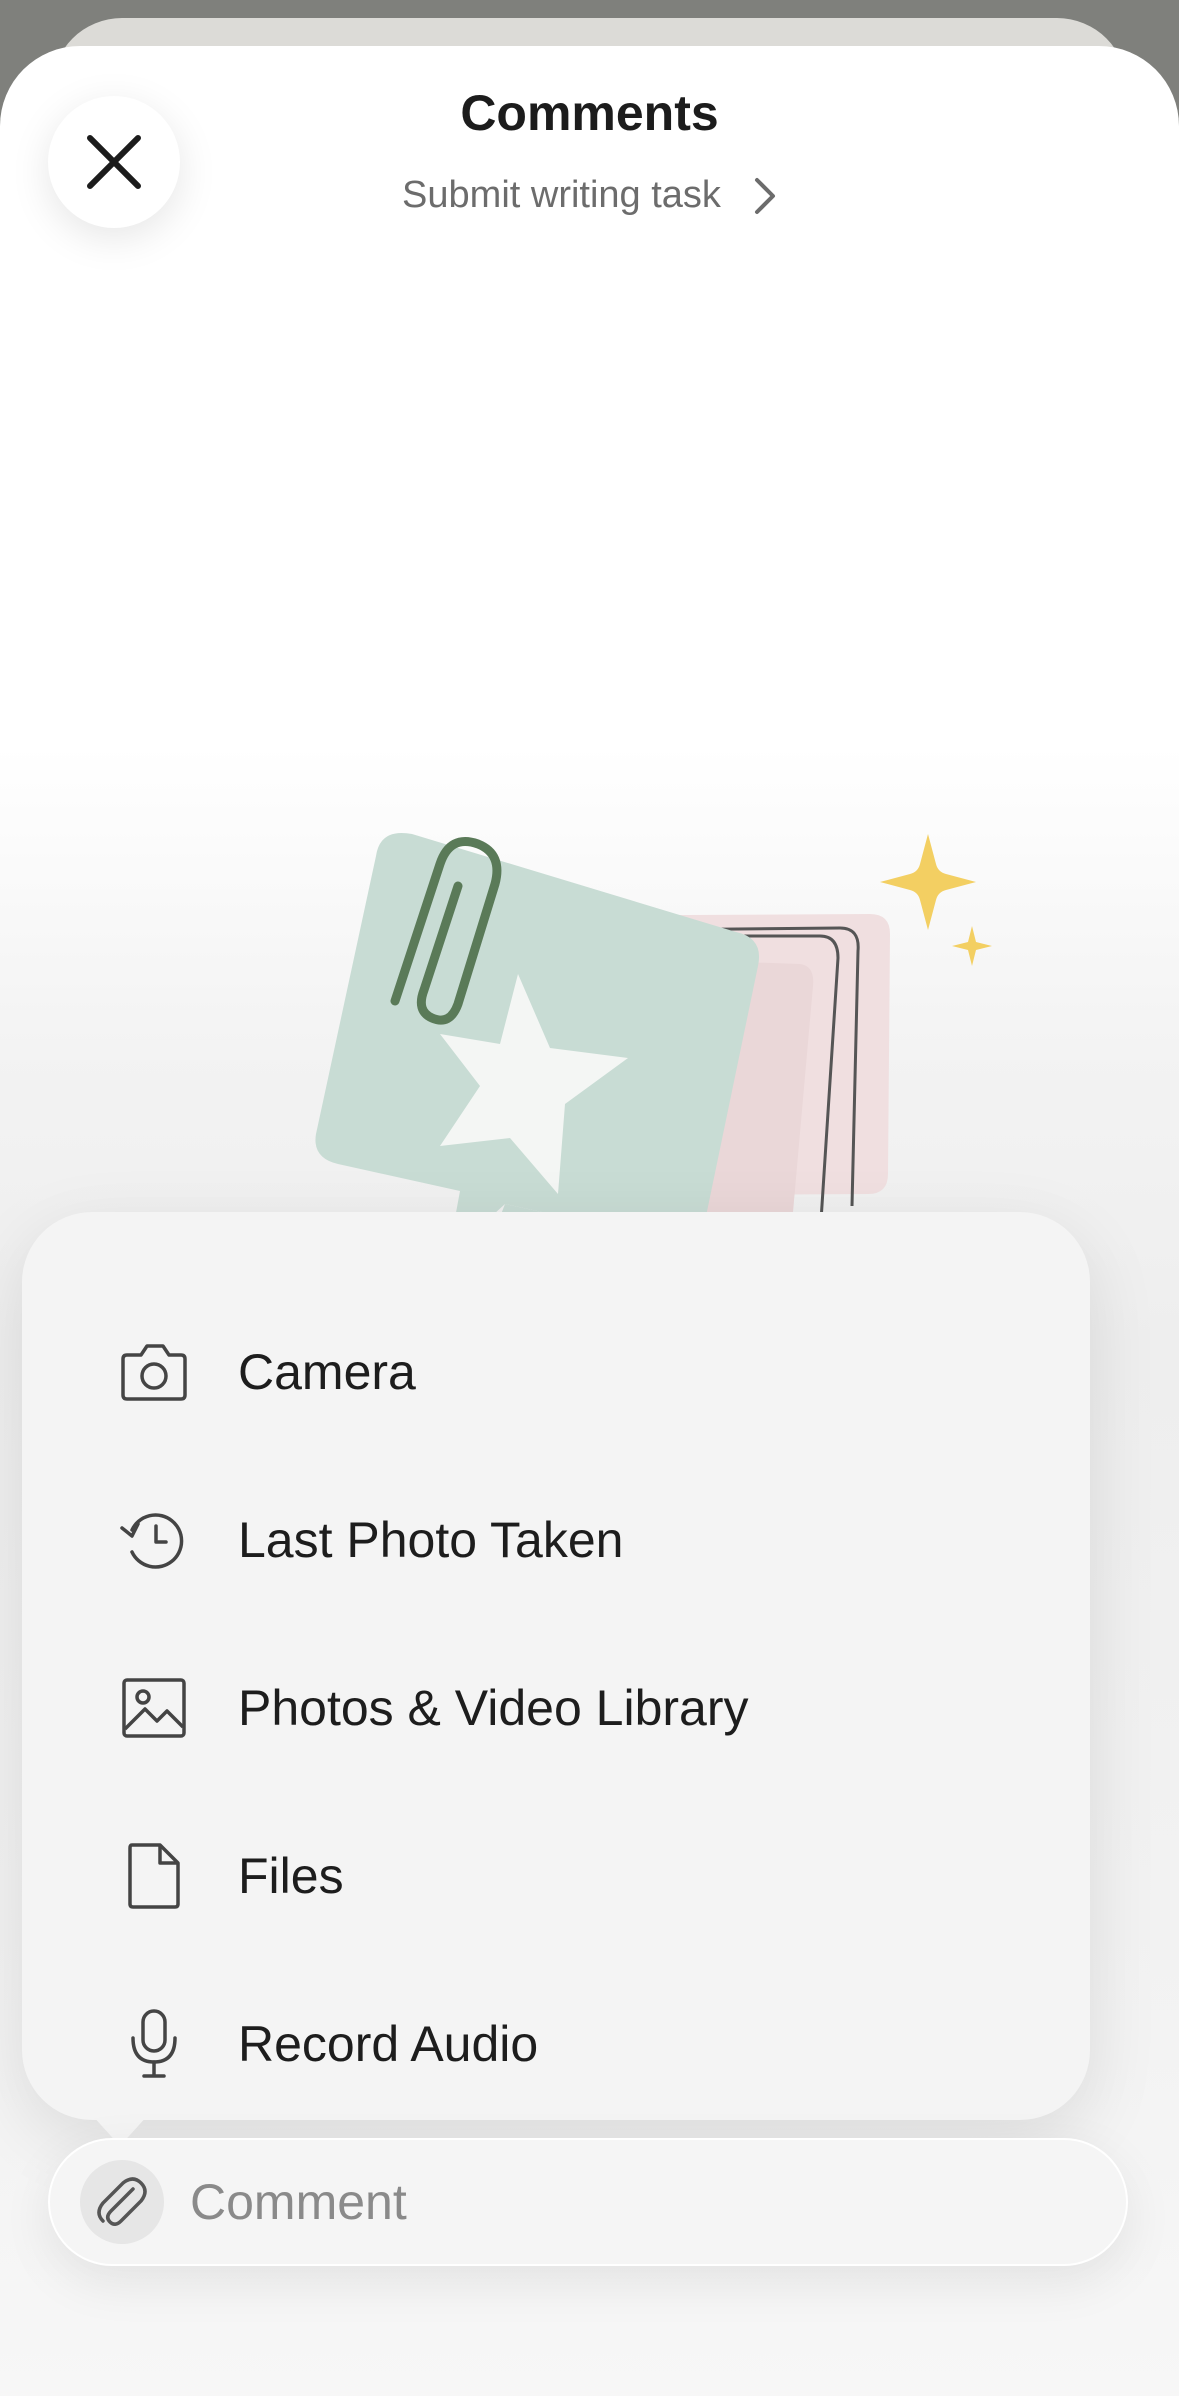 This screenshot has height=2396, width=1179. What do you see at coordinates (154, 1876) in the screenshot?
I see `file-icon` at bounding box center [154, 1876].